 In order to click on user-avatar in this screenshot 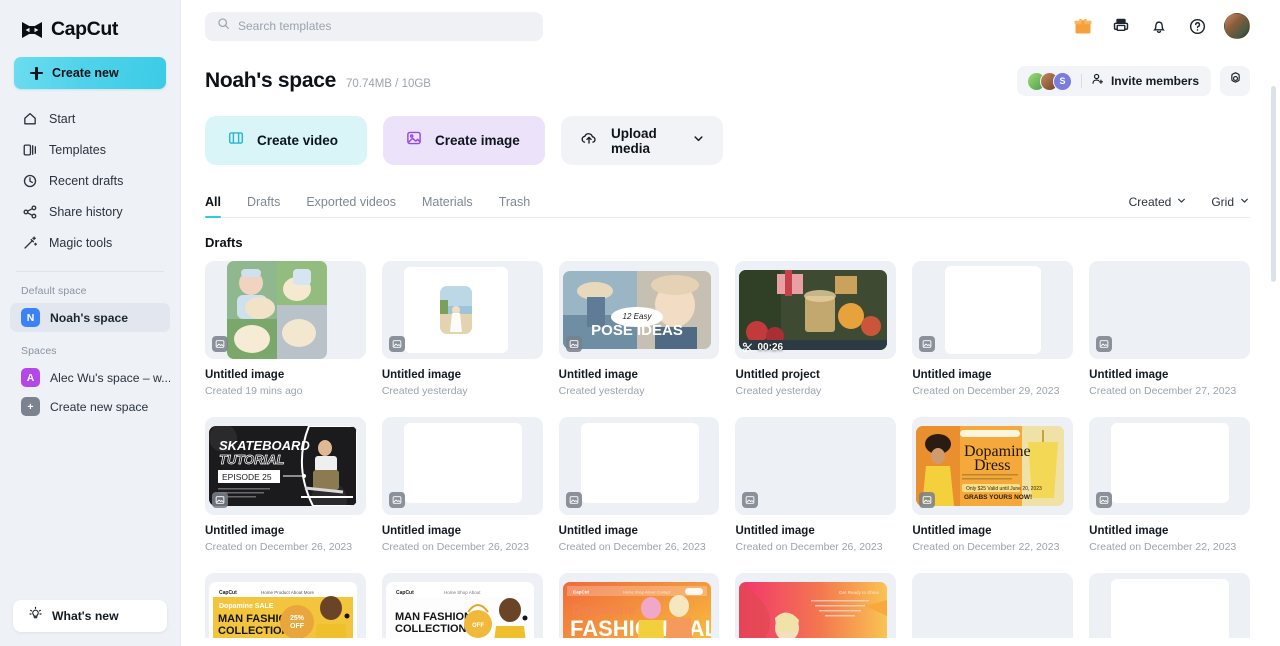, I will do `click(1237, 26)`.